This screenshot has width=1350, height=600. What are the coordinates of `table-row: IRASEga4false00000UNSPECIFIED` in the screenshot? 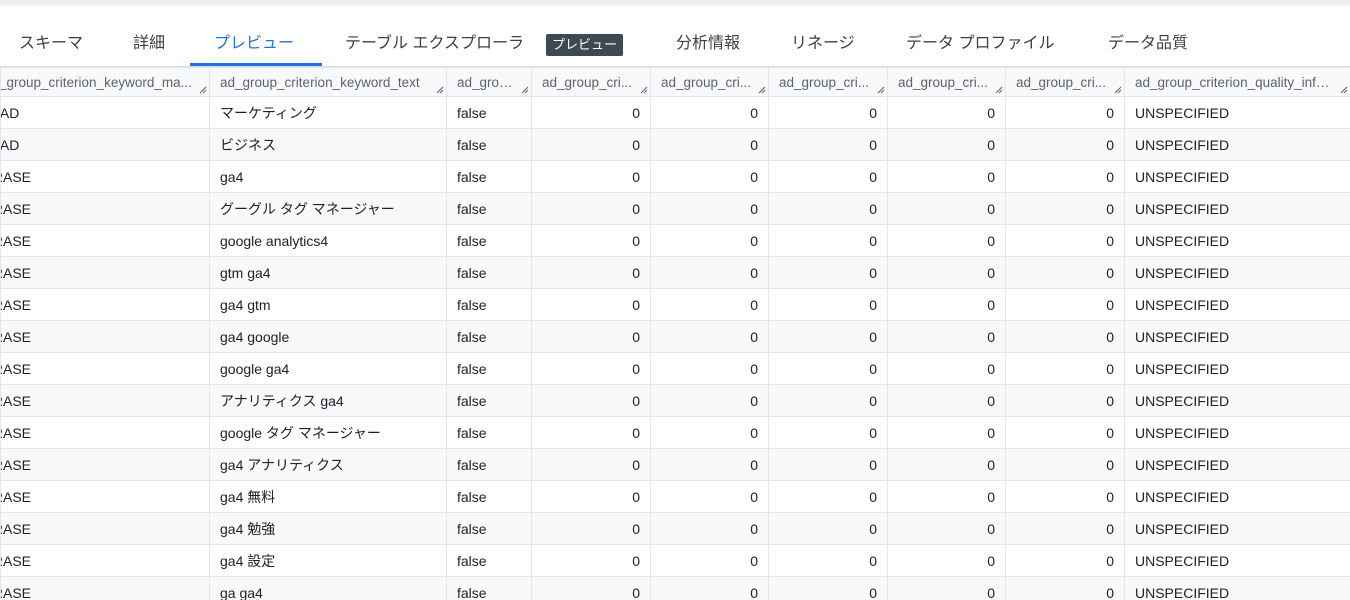 It's located at (675, 176).